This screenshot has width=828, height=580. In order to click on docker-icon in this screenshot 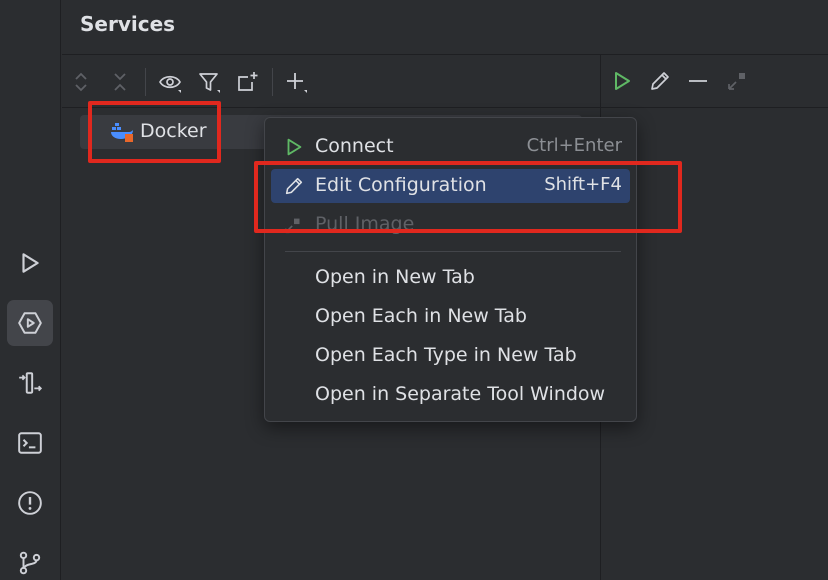, I will do `click(122, 132)`.